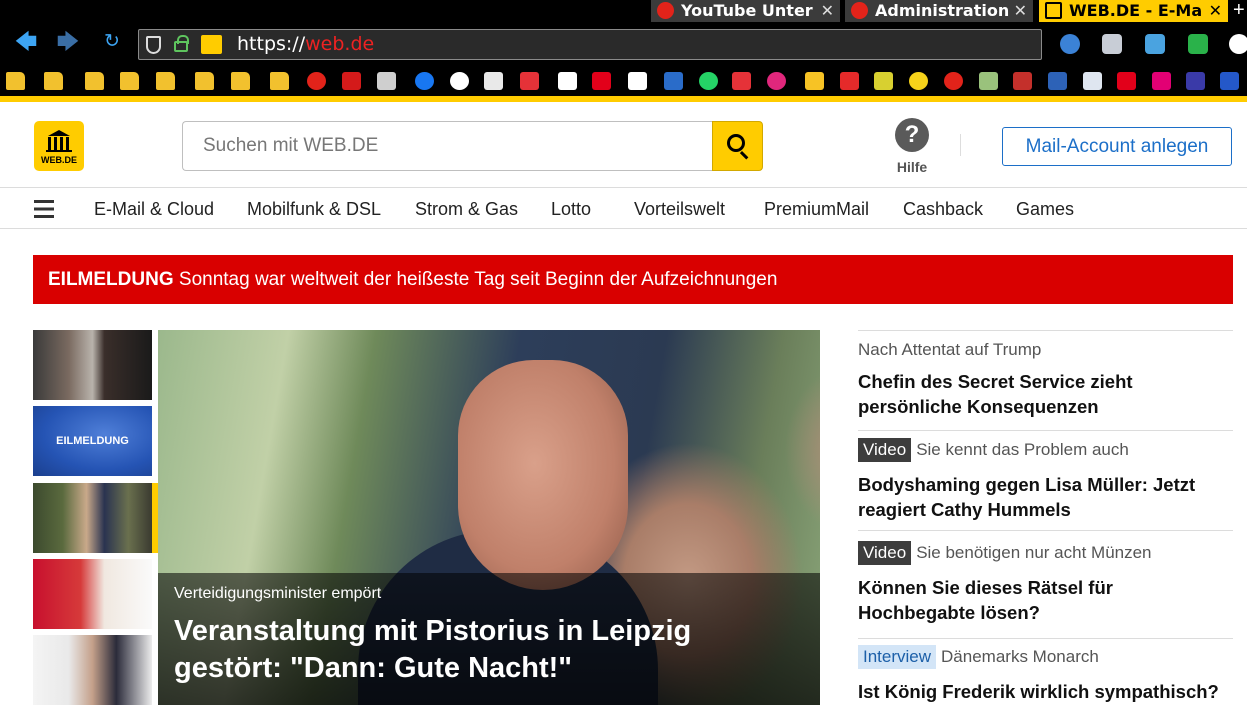 The height and width of the screenshot is (710, 1247). What do you see at coordinates (1045, 691) in the screenshot?
I see `article-headline: Ist König Frederik wirklich sympathisch?` at bounding box center [1045, 691].